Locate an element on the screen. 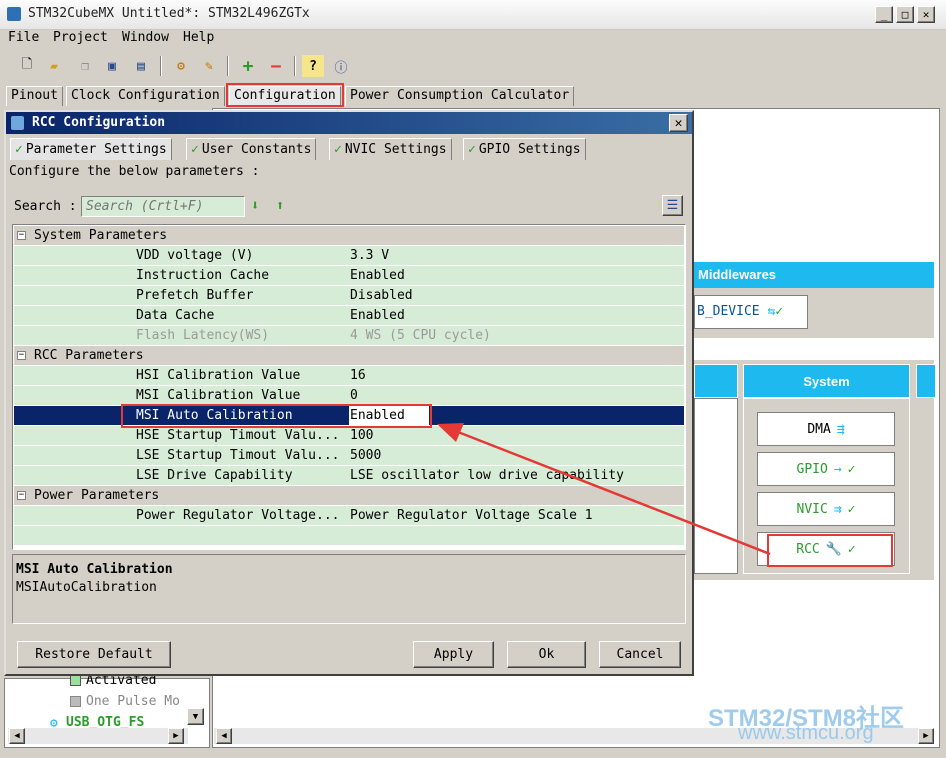 The width and height of the screenshot is (946, 758). parameter-value: 4 WS (5 CPU cycle) is located at coordinates (420, 335).